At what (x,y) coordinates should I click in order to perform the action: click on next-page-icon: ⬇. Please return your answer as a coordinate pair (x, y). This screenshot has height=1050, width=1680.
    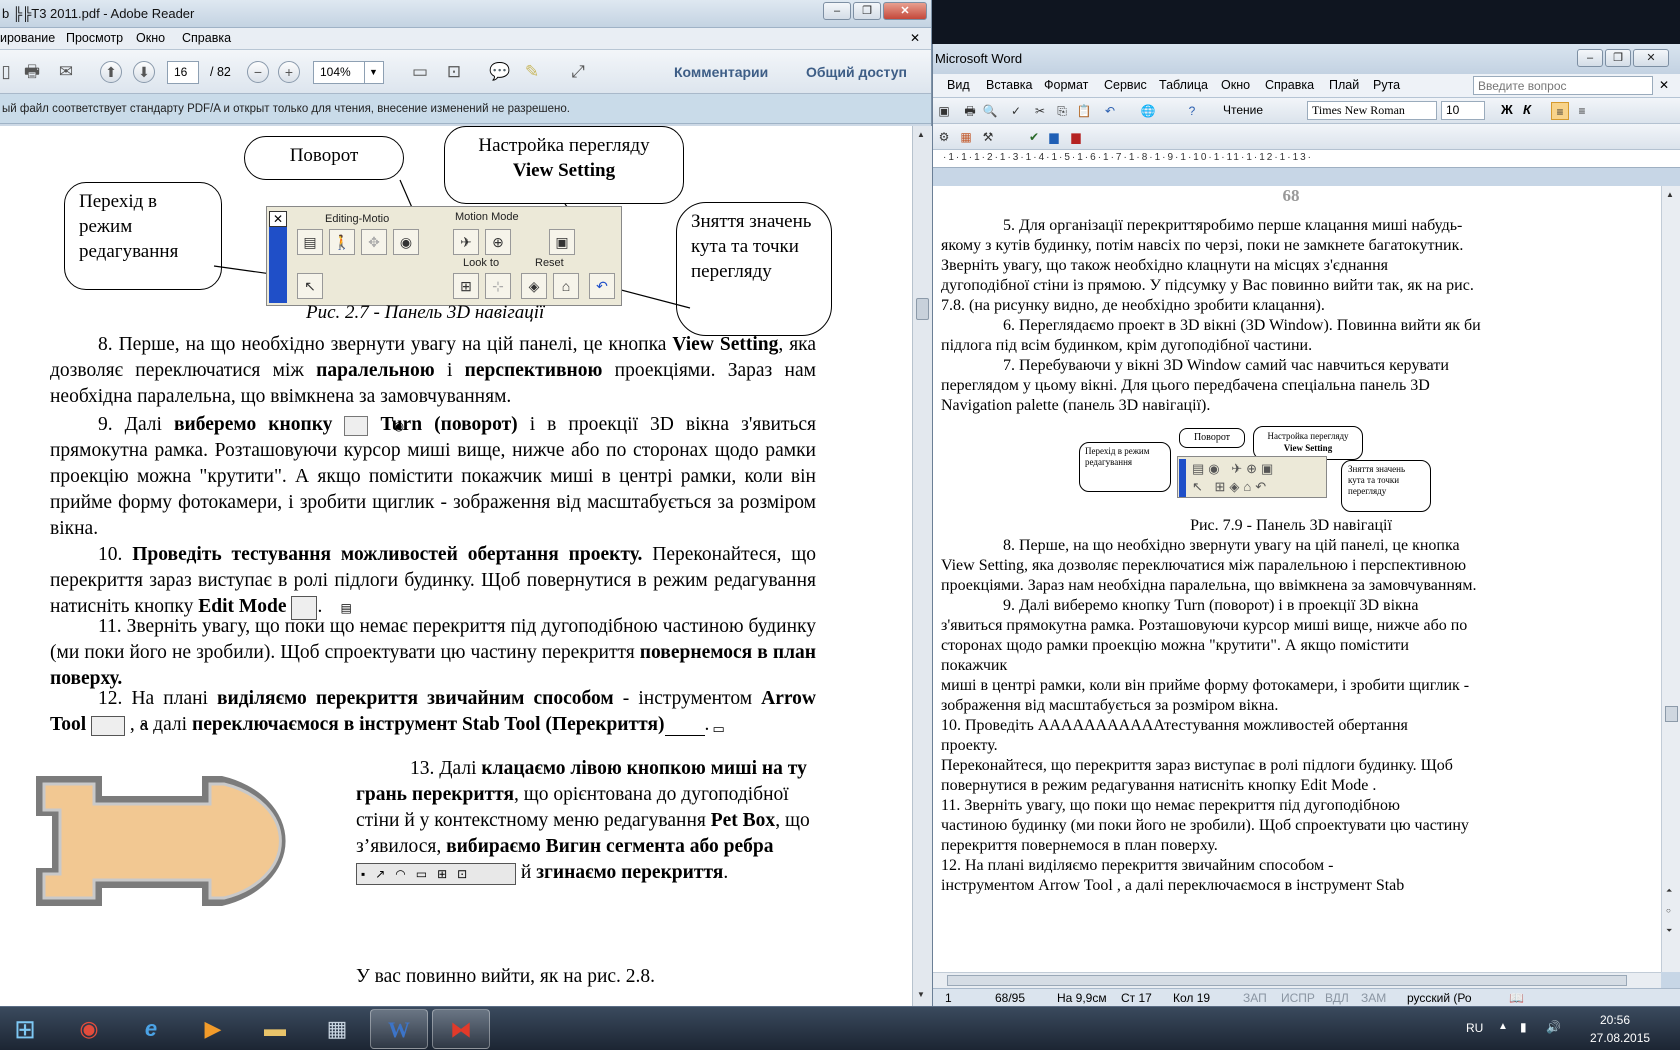
    Looking at the image, I should click on (144, 72).